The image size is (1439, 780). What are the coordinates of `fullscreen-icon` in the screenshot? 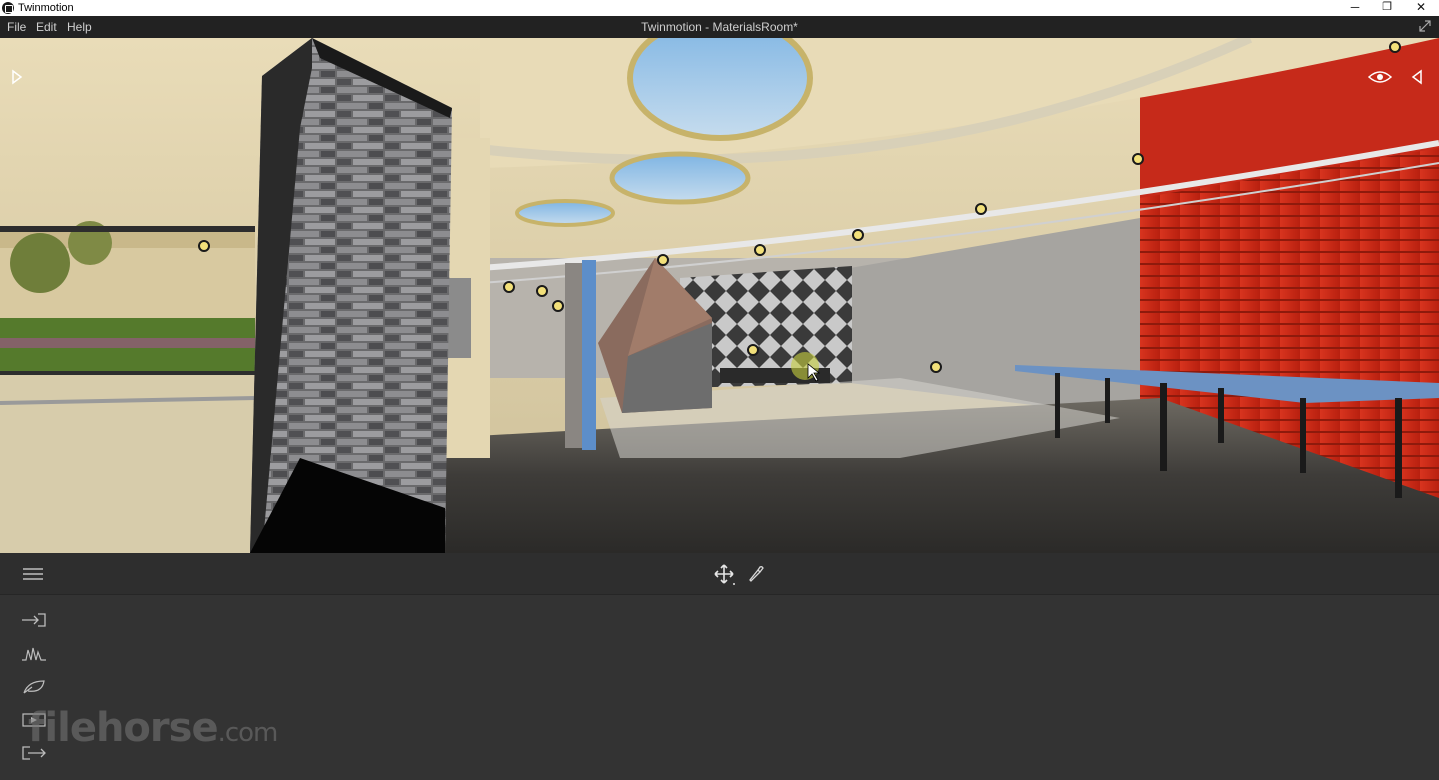 It's located at (1425, 26).